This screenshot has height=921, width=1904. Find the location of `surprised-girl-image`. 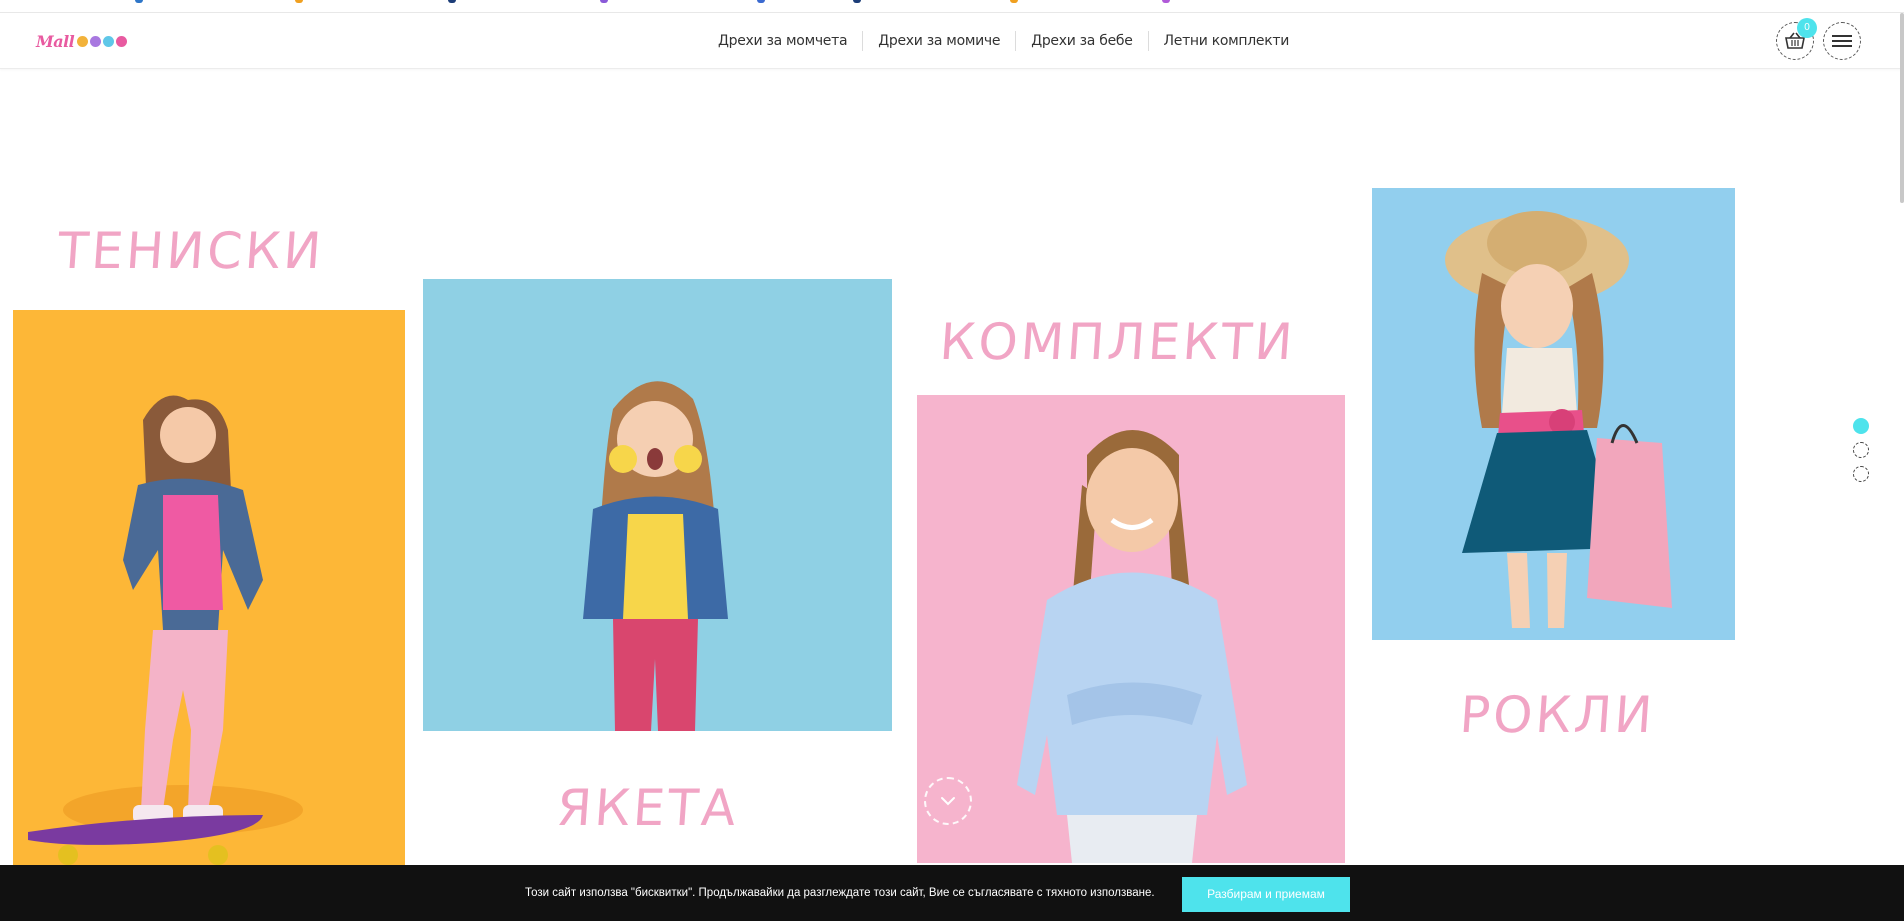

surprised-girl-image is located at coordinates (657, 505).